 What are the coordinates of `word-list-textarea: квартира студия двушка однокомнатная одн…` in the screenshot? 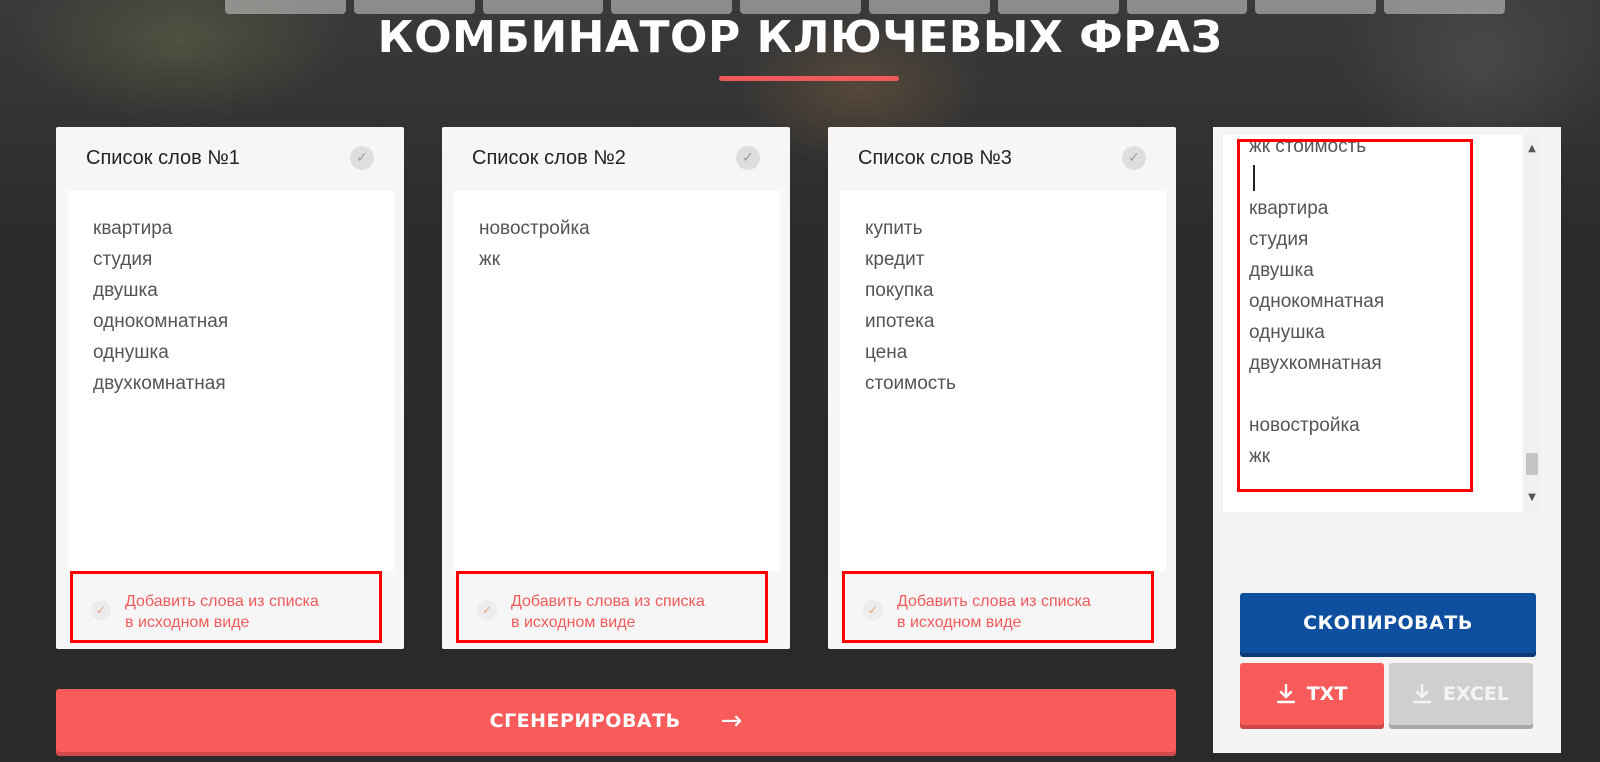 It's located at (231, 381).